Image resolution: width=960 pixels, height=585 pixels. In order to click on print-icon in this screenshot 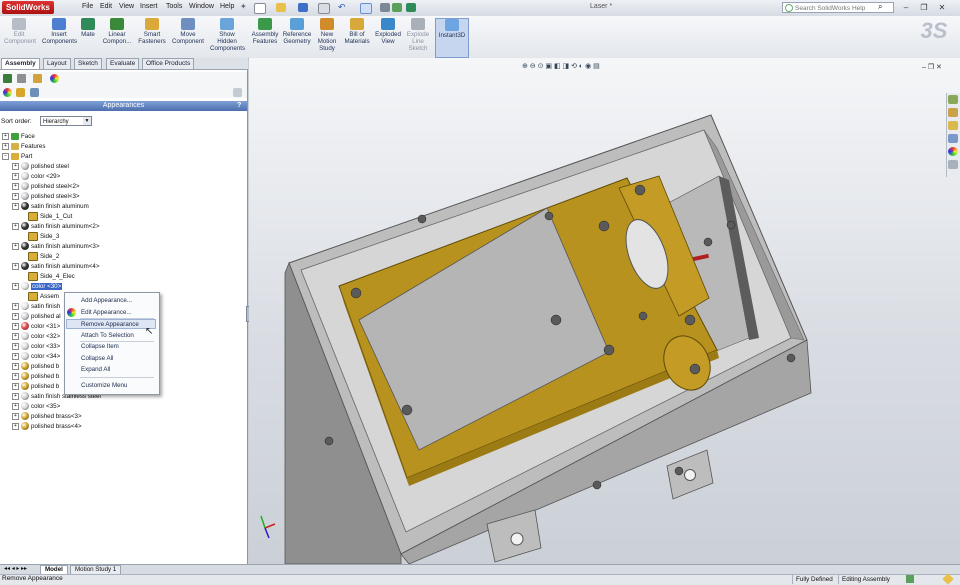, I will do `click(324, 8)`.